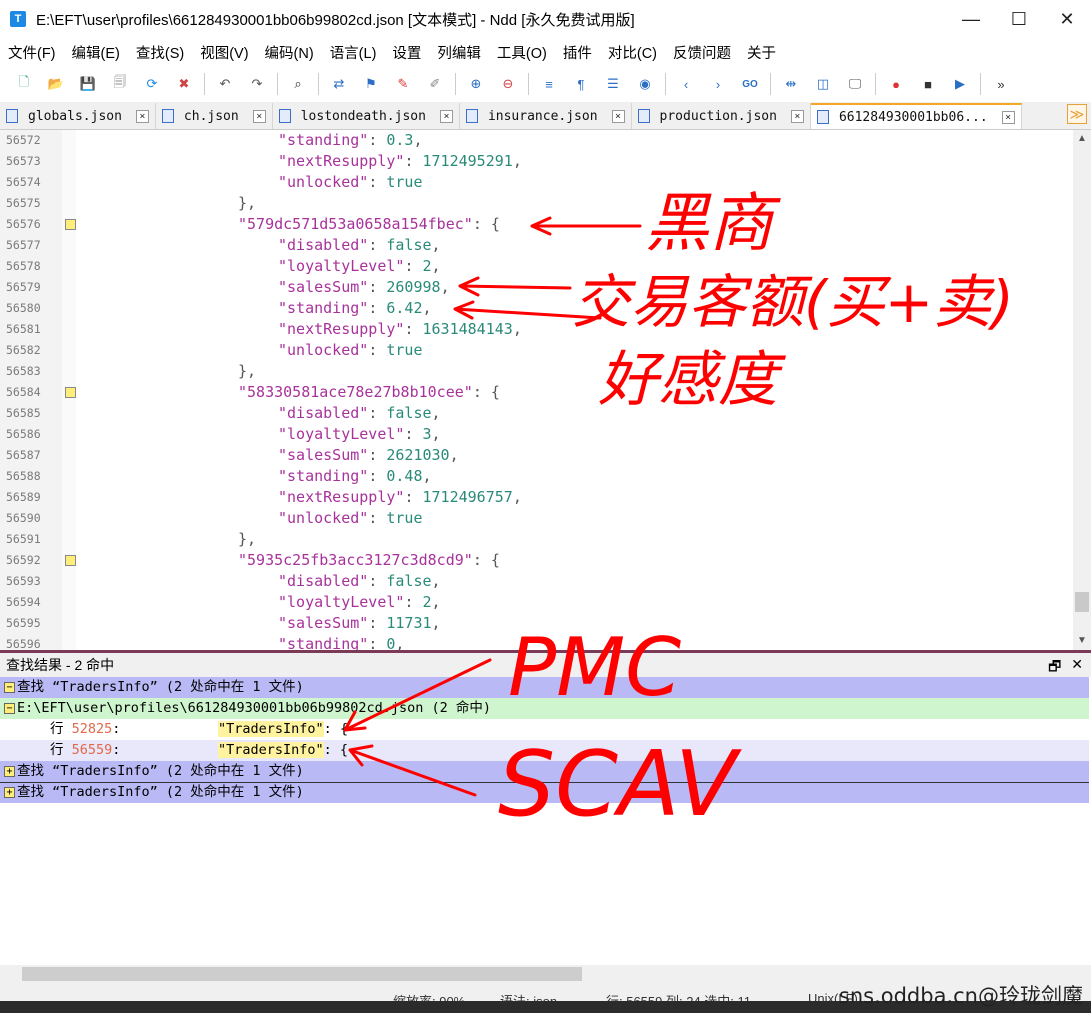  What do you see at coordinates (1001, 84) in the screenshot?
I see `overflow-icon: »` at bounding box center [1001, 84].